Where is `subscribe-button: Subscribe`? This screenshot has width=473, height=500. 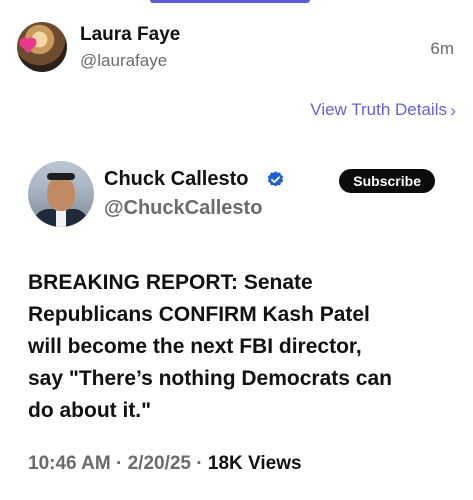 subscribe-button: Subscribe is located at coordinates (387, 181).